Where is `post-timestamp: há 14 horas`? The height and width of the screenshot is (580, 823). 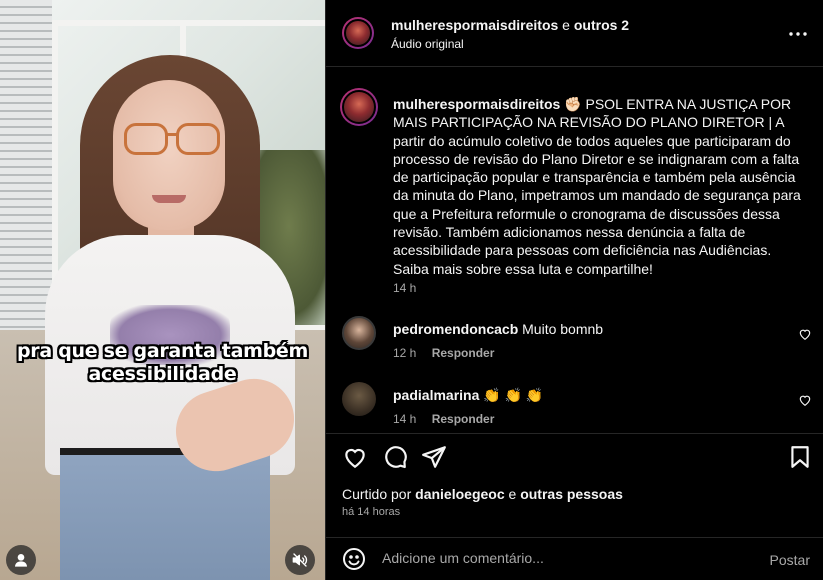 post-timestamp: há 14 horas is located at coordinates (371, 512).